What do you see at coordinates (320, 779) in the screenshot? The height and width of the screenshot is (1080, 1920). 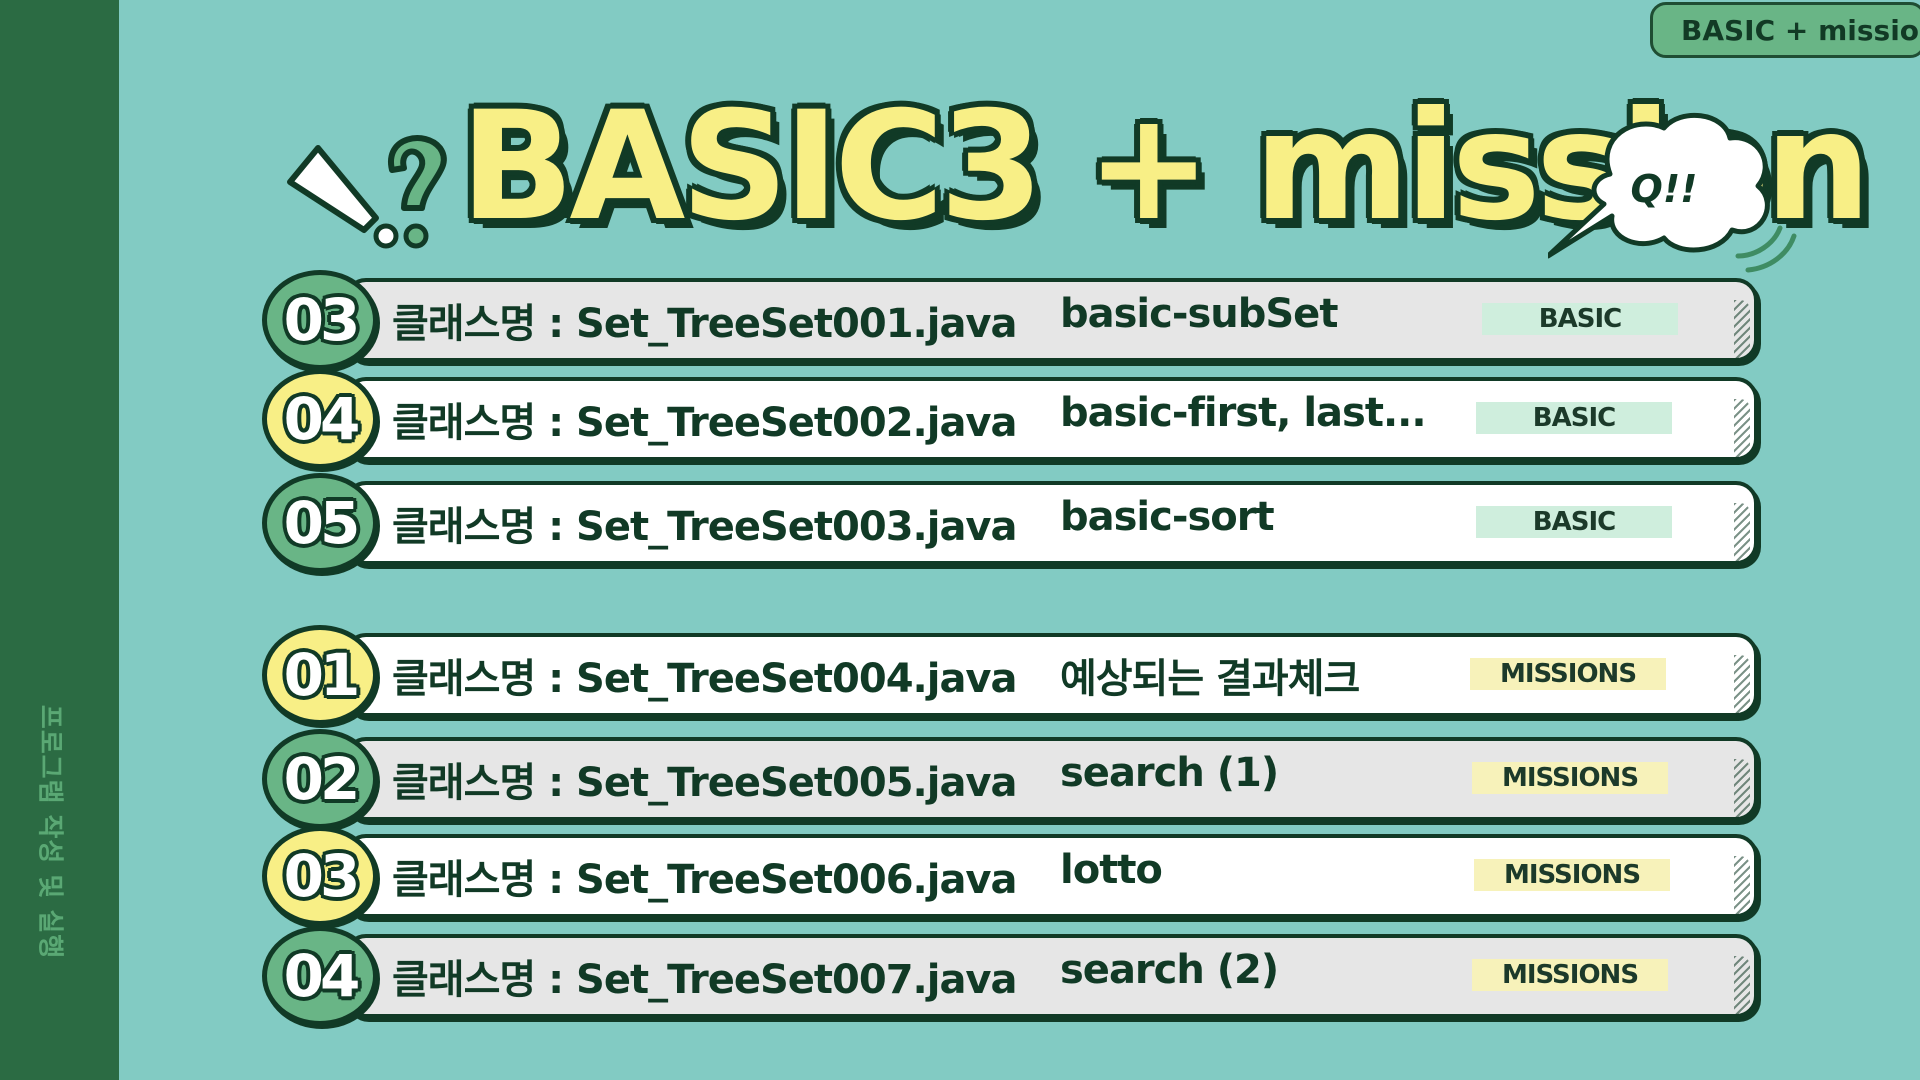 I see `number-badge: 02` at bounding box center [320, 779].